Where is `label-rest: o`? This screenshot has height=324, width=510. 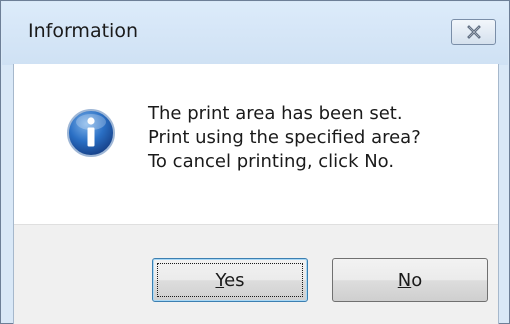 label-rest: o is located at coordinates (417, 280).